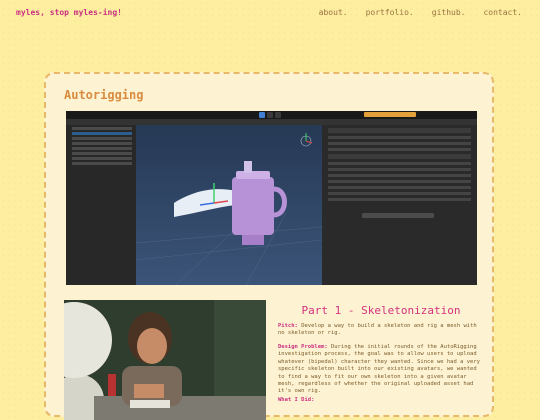  Describe the element at coordinates (399, 202) in the screenshot. I see `inspector-panel` at that location.